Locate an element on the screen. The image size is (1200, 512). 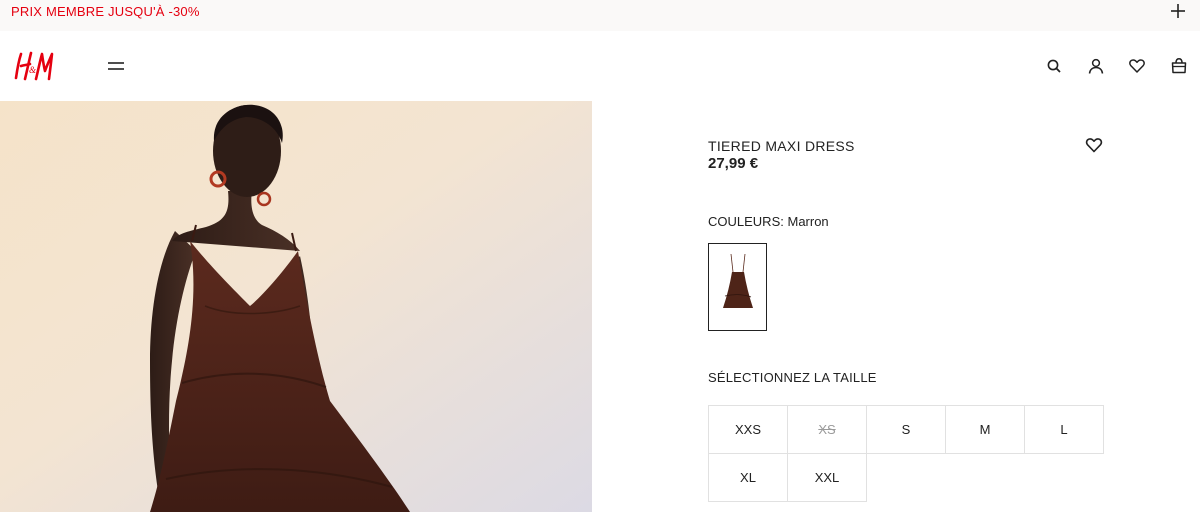
colour-line: COULEURS: Marron is located at coordinates (768, 221).